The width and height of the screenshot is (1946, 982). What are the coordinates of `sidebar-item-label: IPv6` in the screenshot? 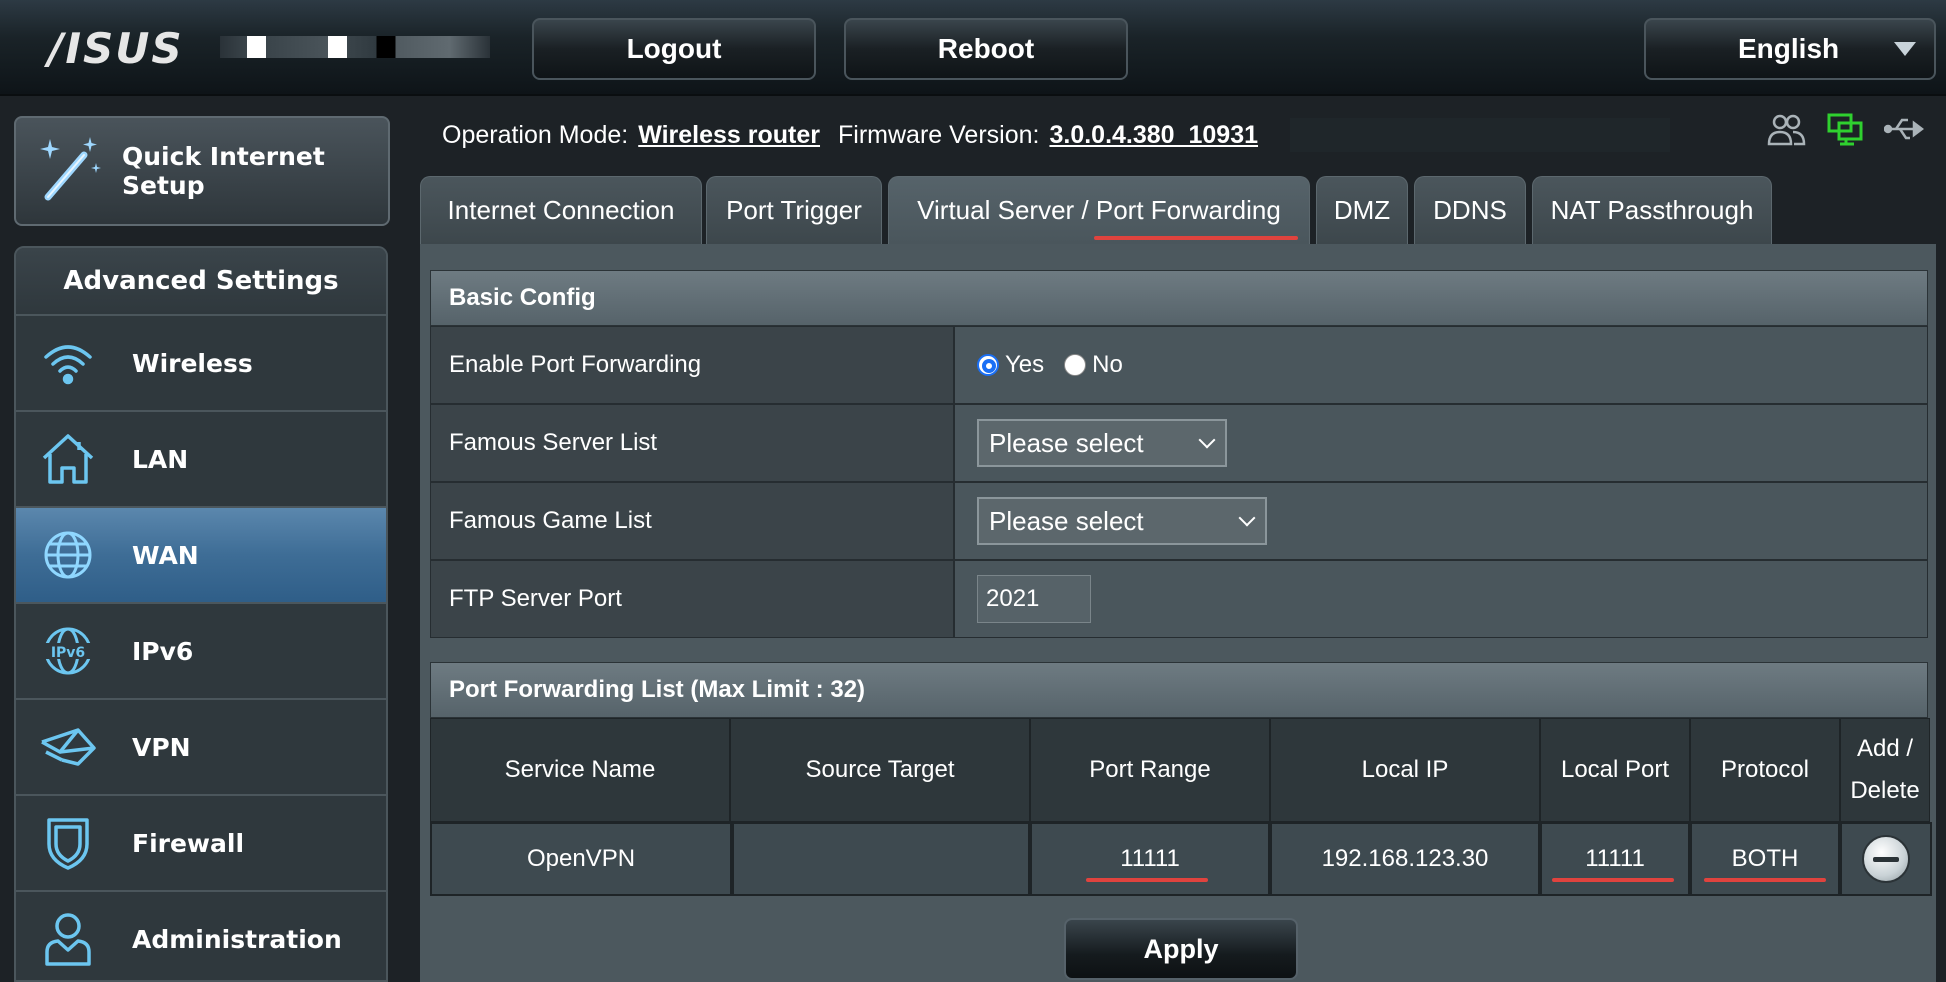 It's located at (163, 651).